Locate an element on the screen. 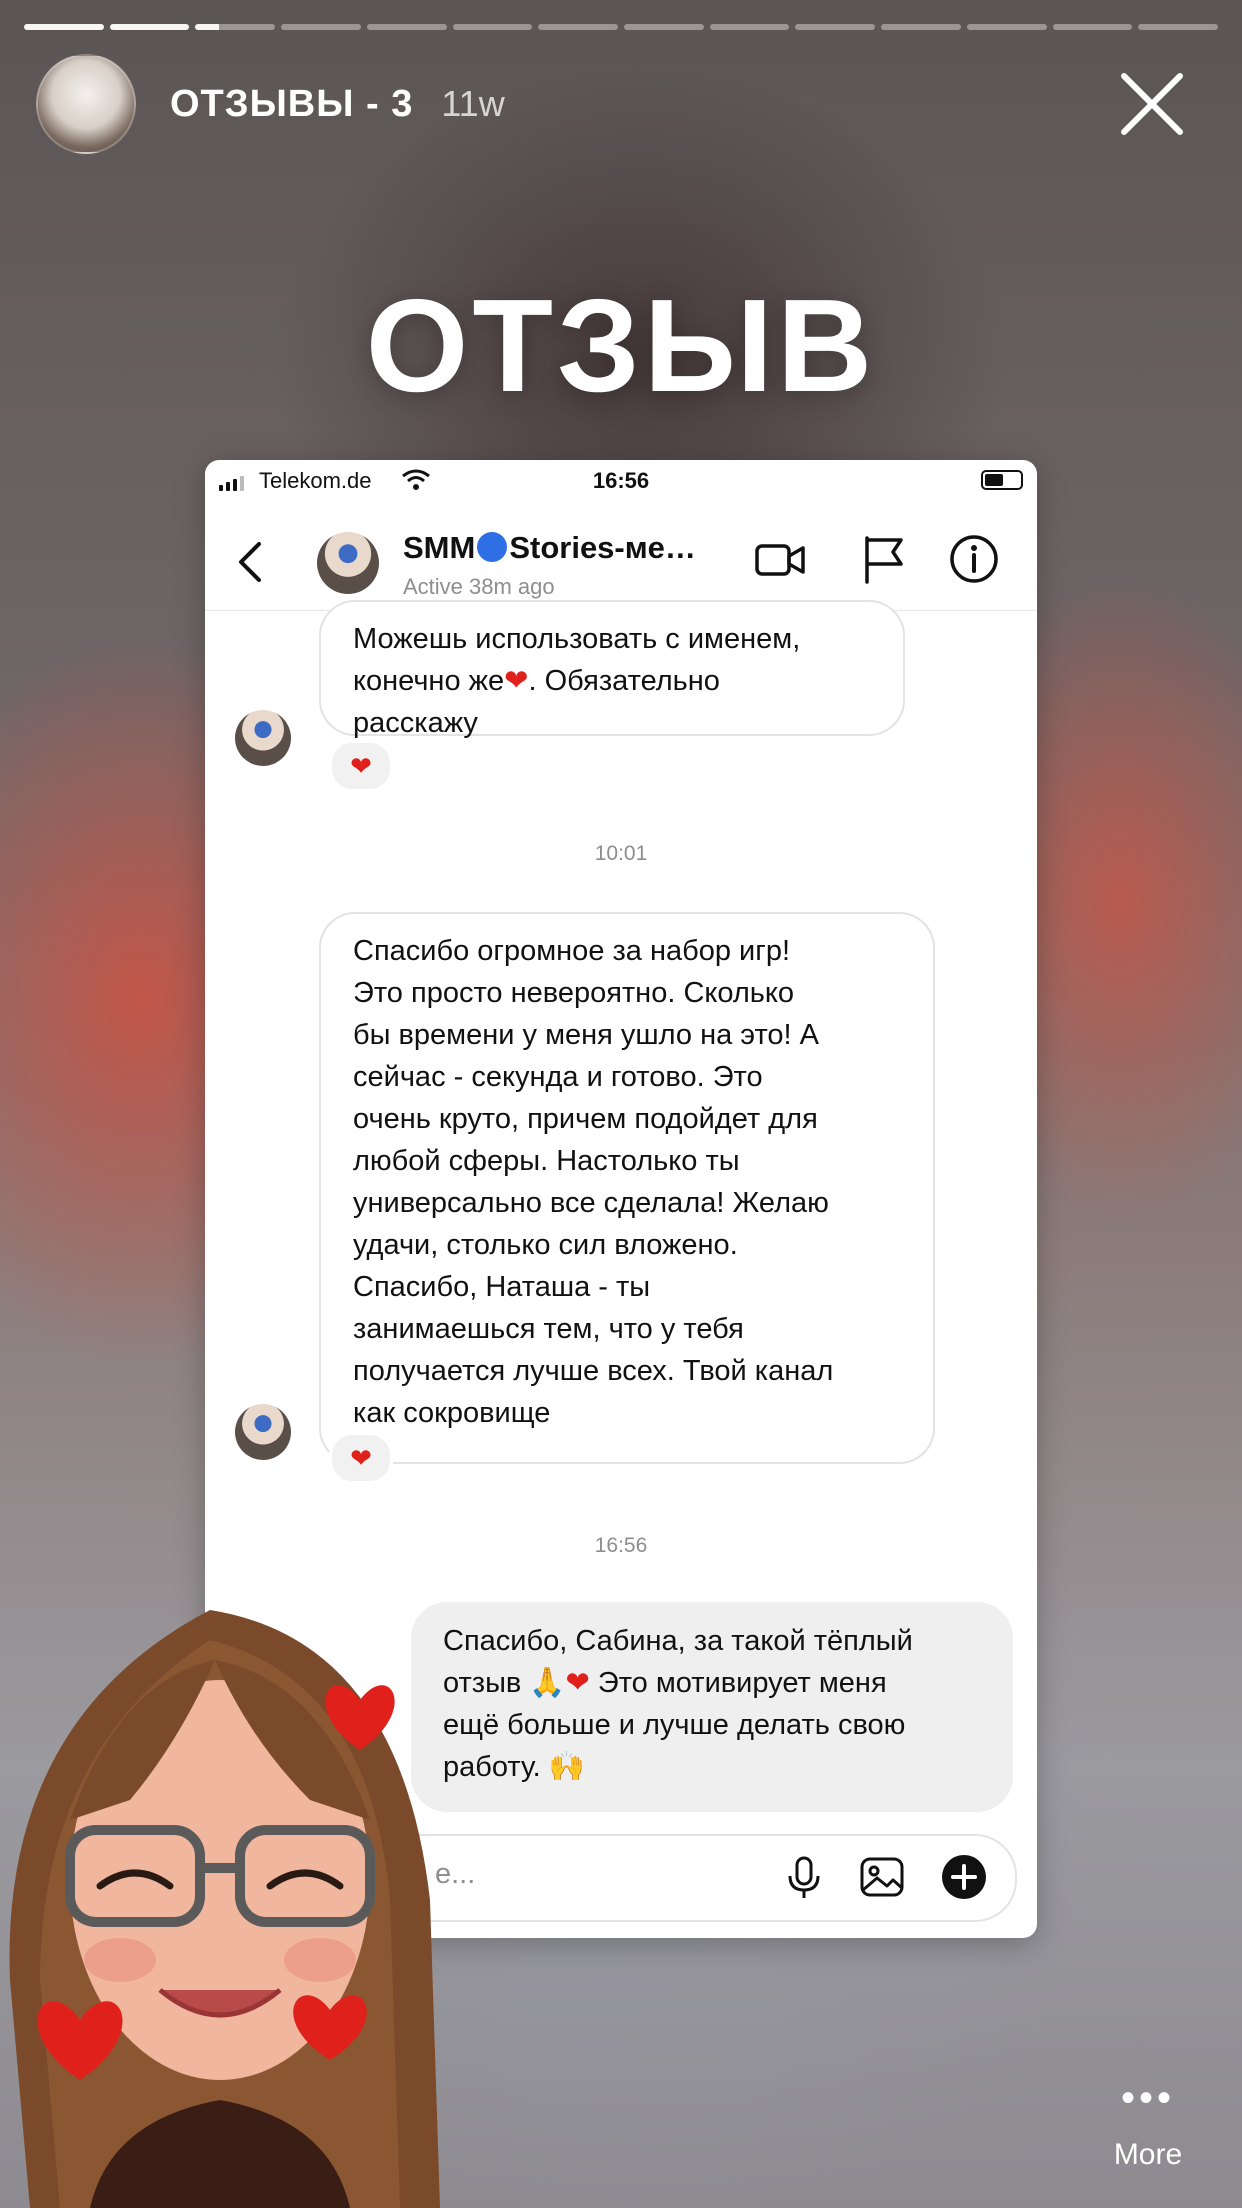 This screenshot has width=1242, height=2208. message-line: отзыв 🙏❤ Это мотивирует меня is located at coordinates (665, 1683).